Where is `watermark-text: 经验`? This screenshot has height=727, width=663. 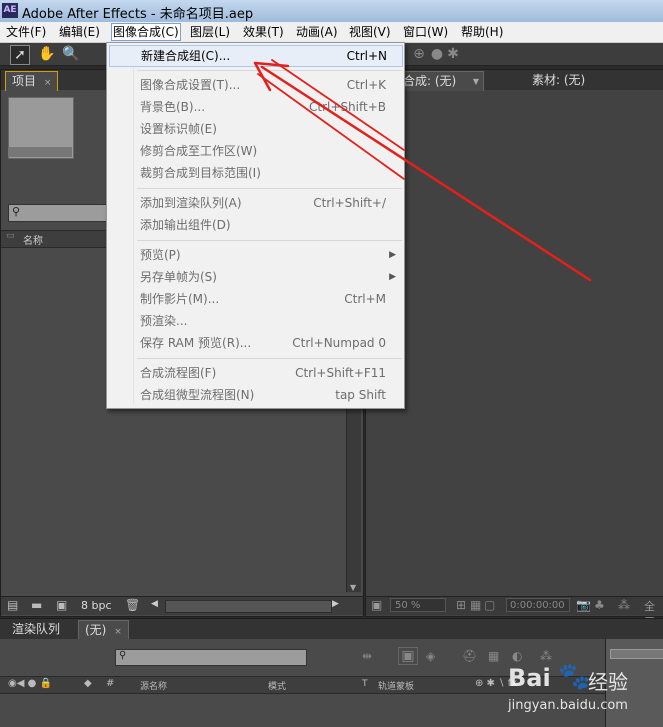
watermark-text: 经验 is located at coordinates (608, 682).